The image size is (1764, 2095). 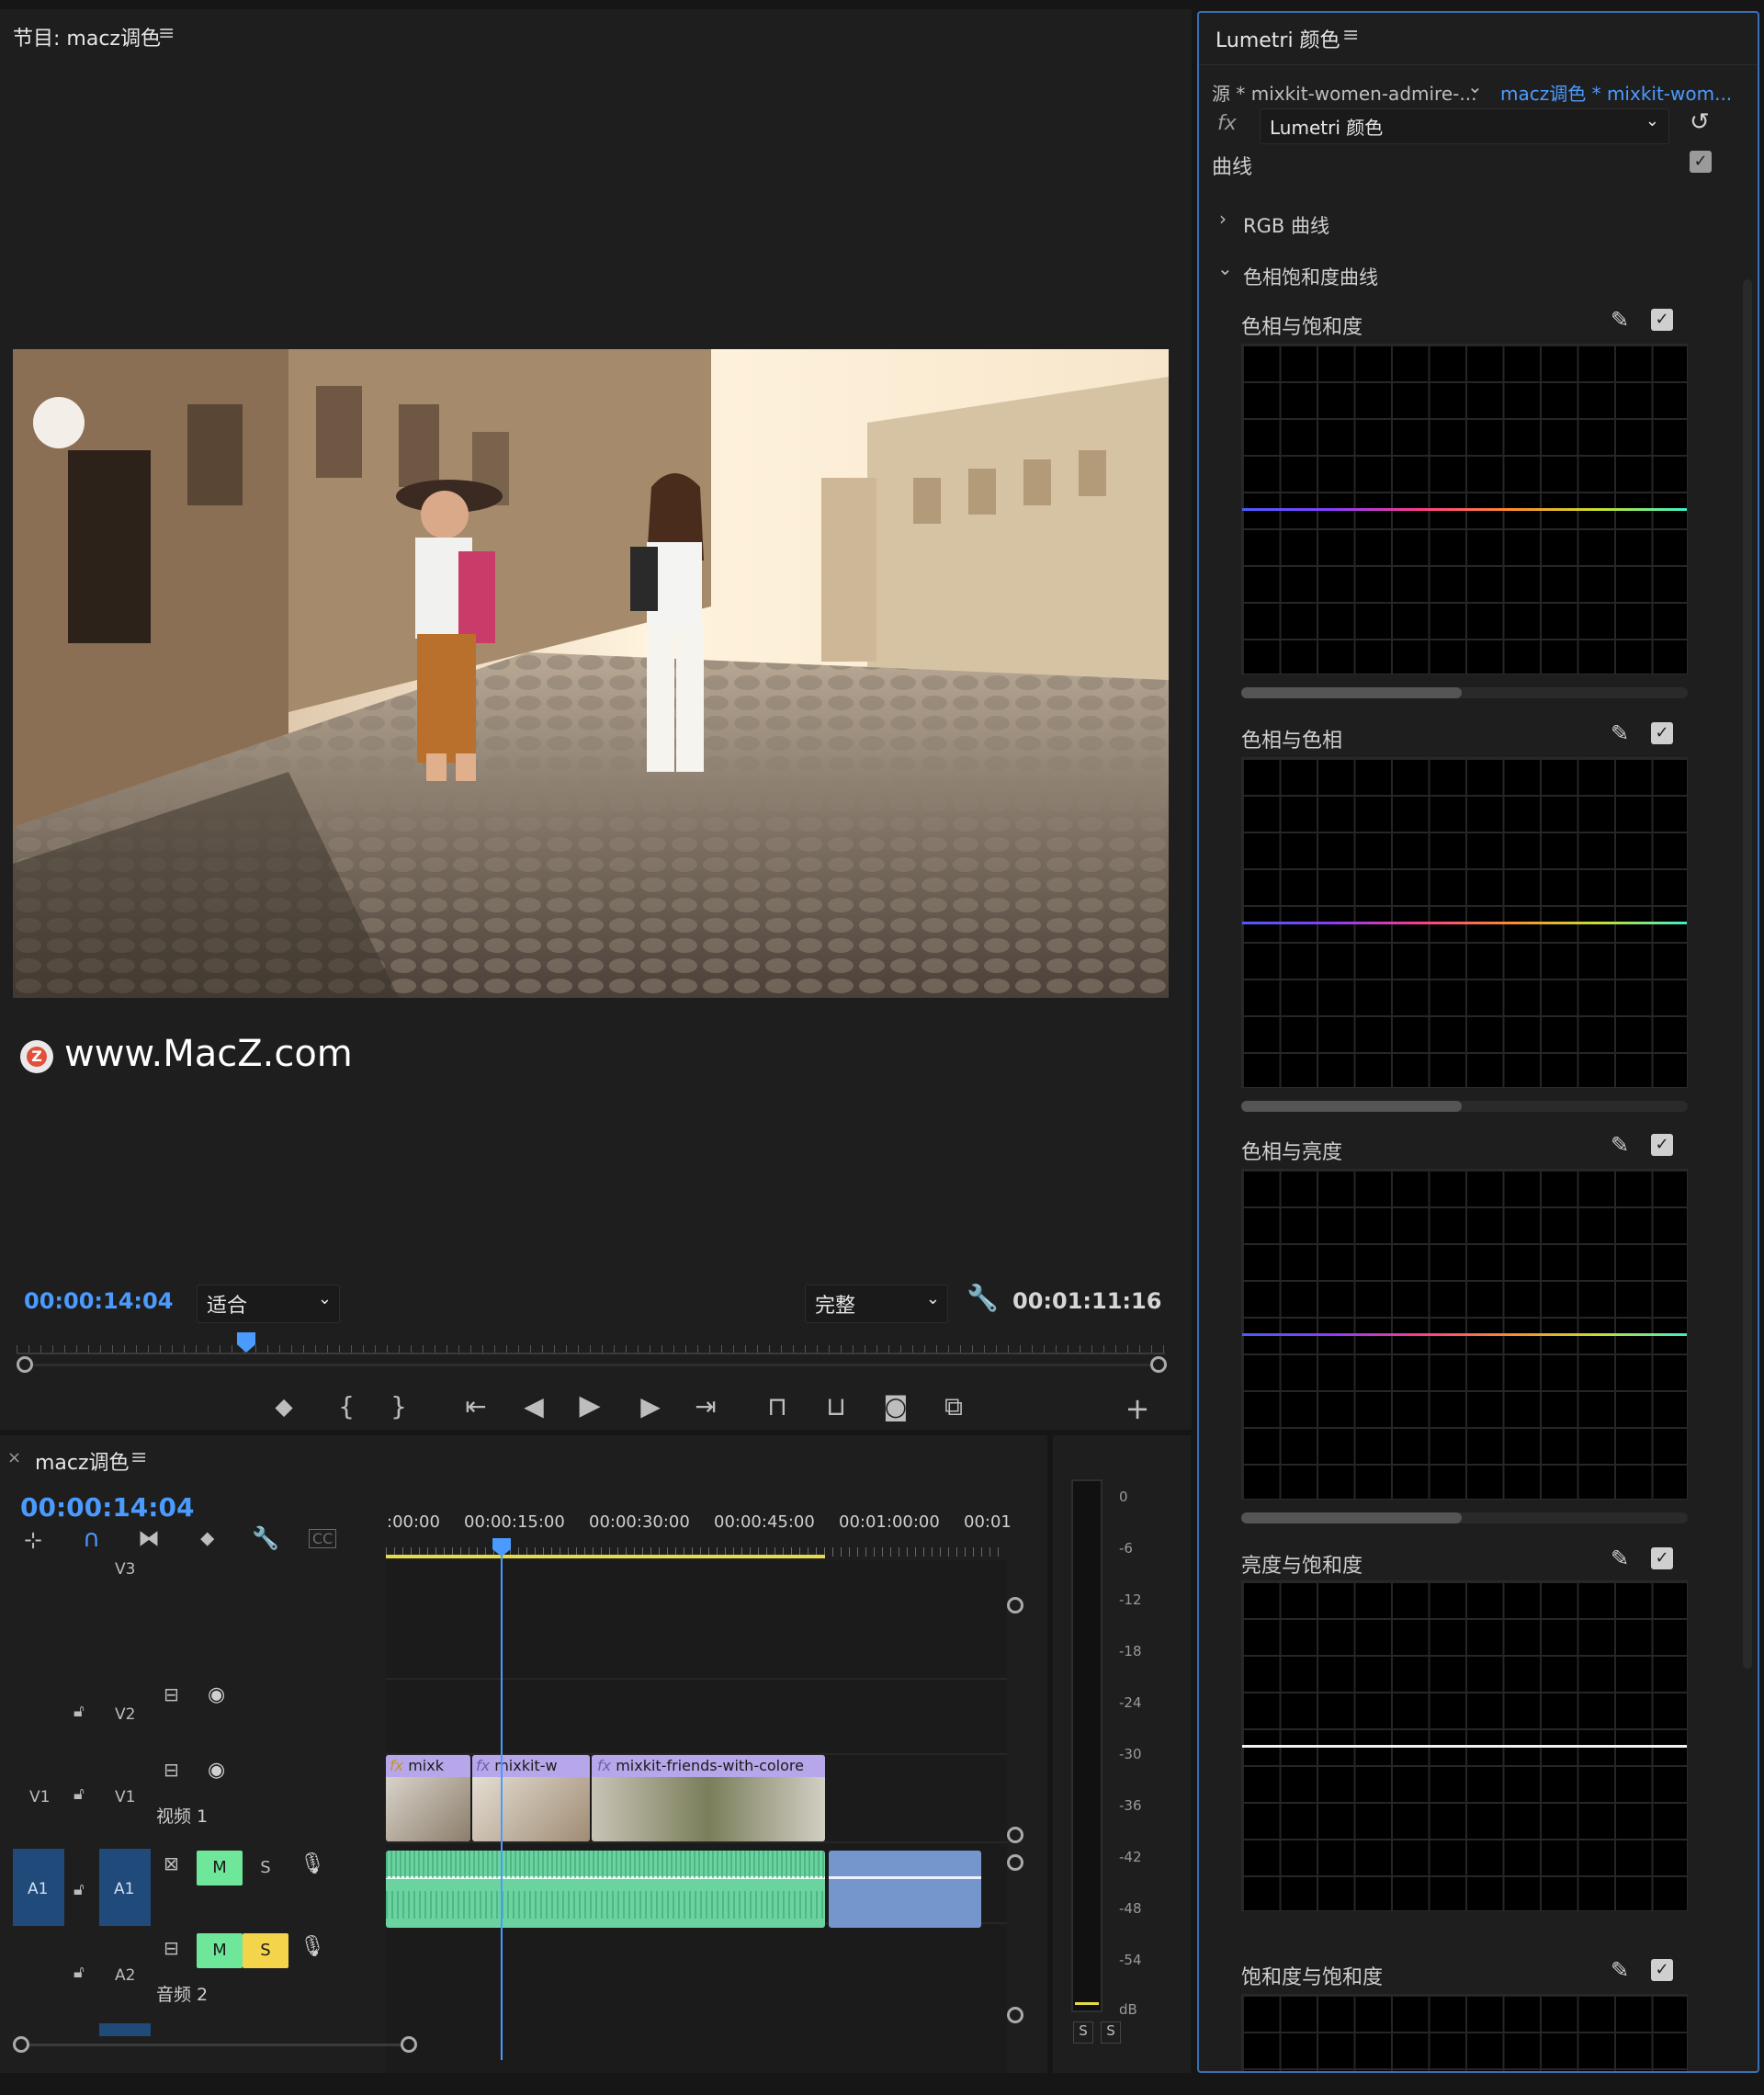 What do you see at coordinates (836, 1406) in the screenshot?
I see `extract-button: ⊔` at bounding box center [836, 1406].